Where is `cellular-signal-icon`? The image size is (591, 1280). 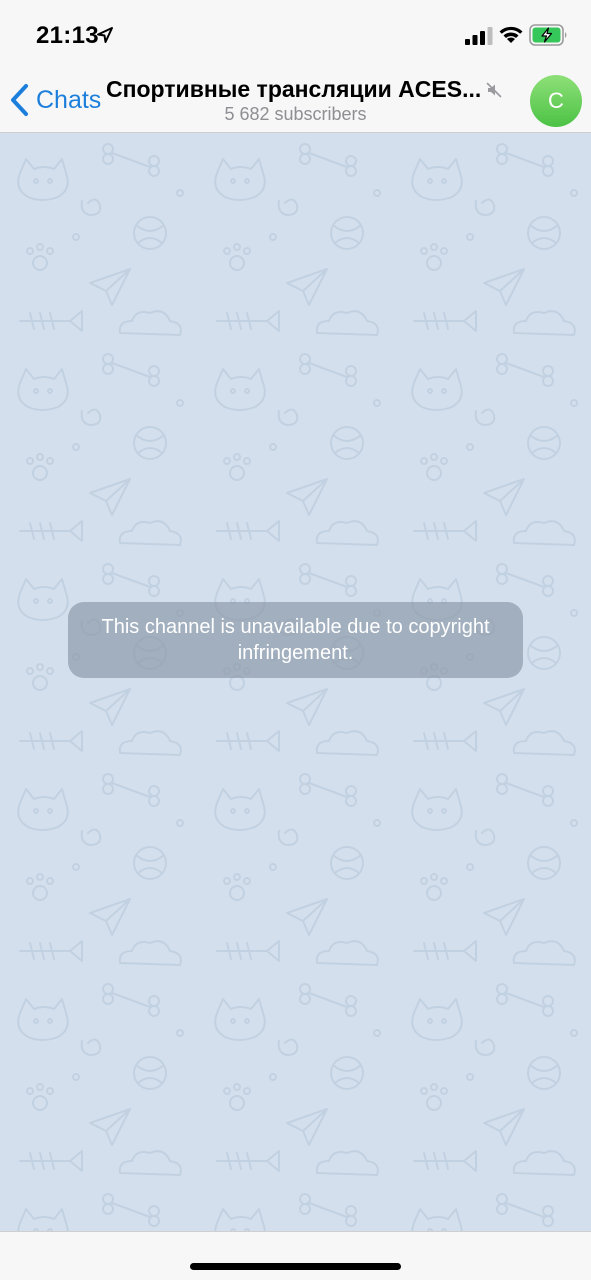
cellular-signal-icon is located at coordinates (479, 36).